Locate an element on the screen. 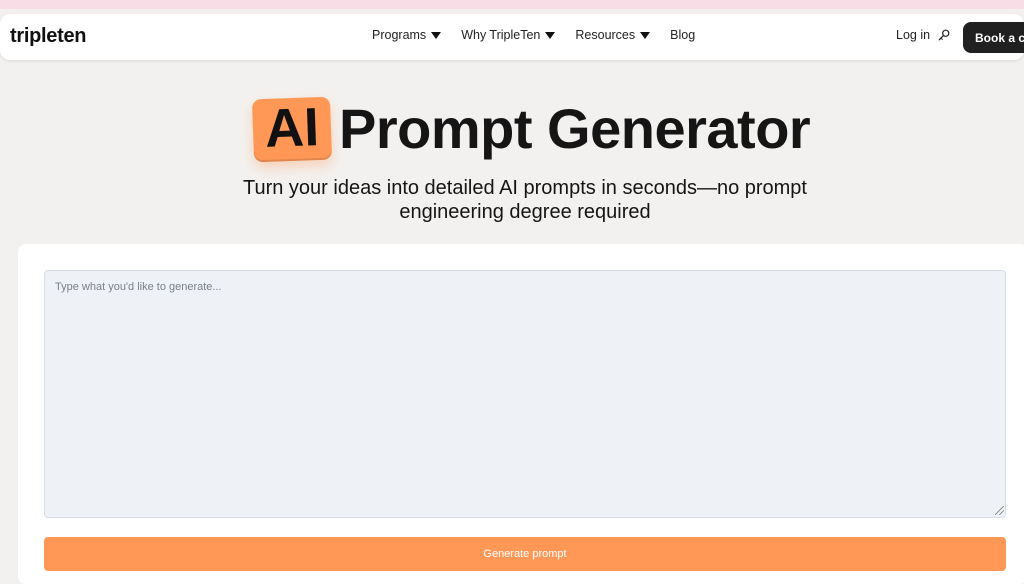  main-navigation: Programs Why TripleTen Resources Blog is located at coordinates (533, 35).